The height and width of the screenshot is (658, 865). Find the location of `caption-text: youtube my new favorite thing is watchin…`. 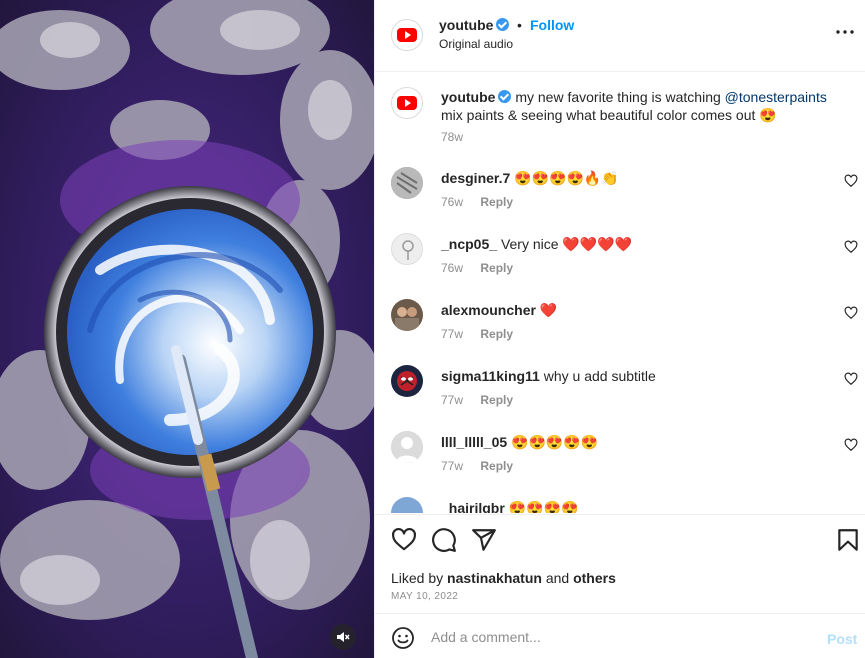

caption-text: youtube my new favorite thing is watchin… is located at coordinates (646, 106).